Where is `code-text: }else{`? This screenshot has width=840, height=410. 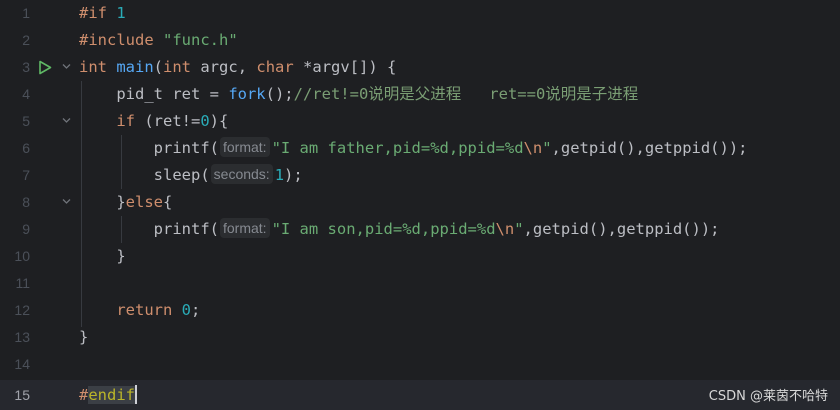 code-text: }else{ is located at coordinates (125, 202).